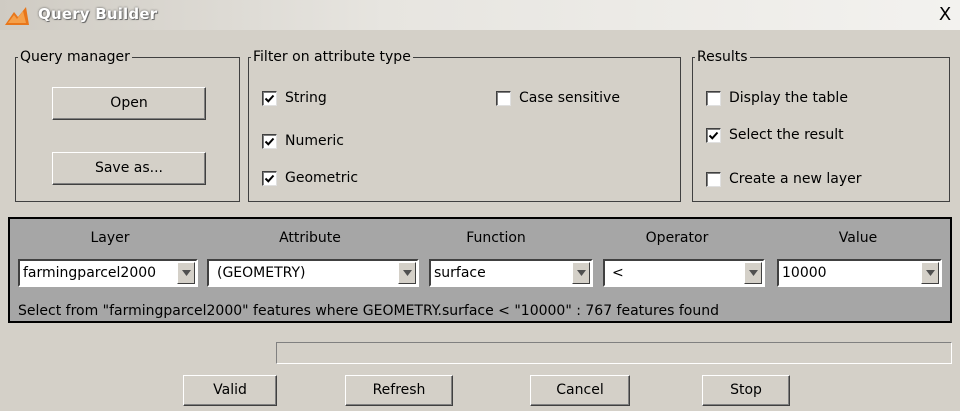 This screenshot has height=411, width=960. I want to click on checkbox-select-result-label: Select the result, so click(786, 135).